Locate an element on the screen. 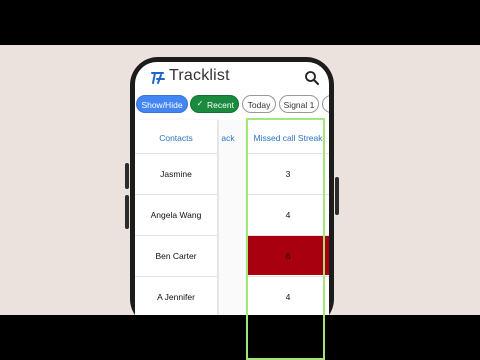 The height and width of the screenshot is (360, 480). today-chip: Today is located at coordinates (259, 104).